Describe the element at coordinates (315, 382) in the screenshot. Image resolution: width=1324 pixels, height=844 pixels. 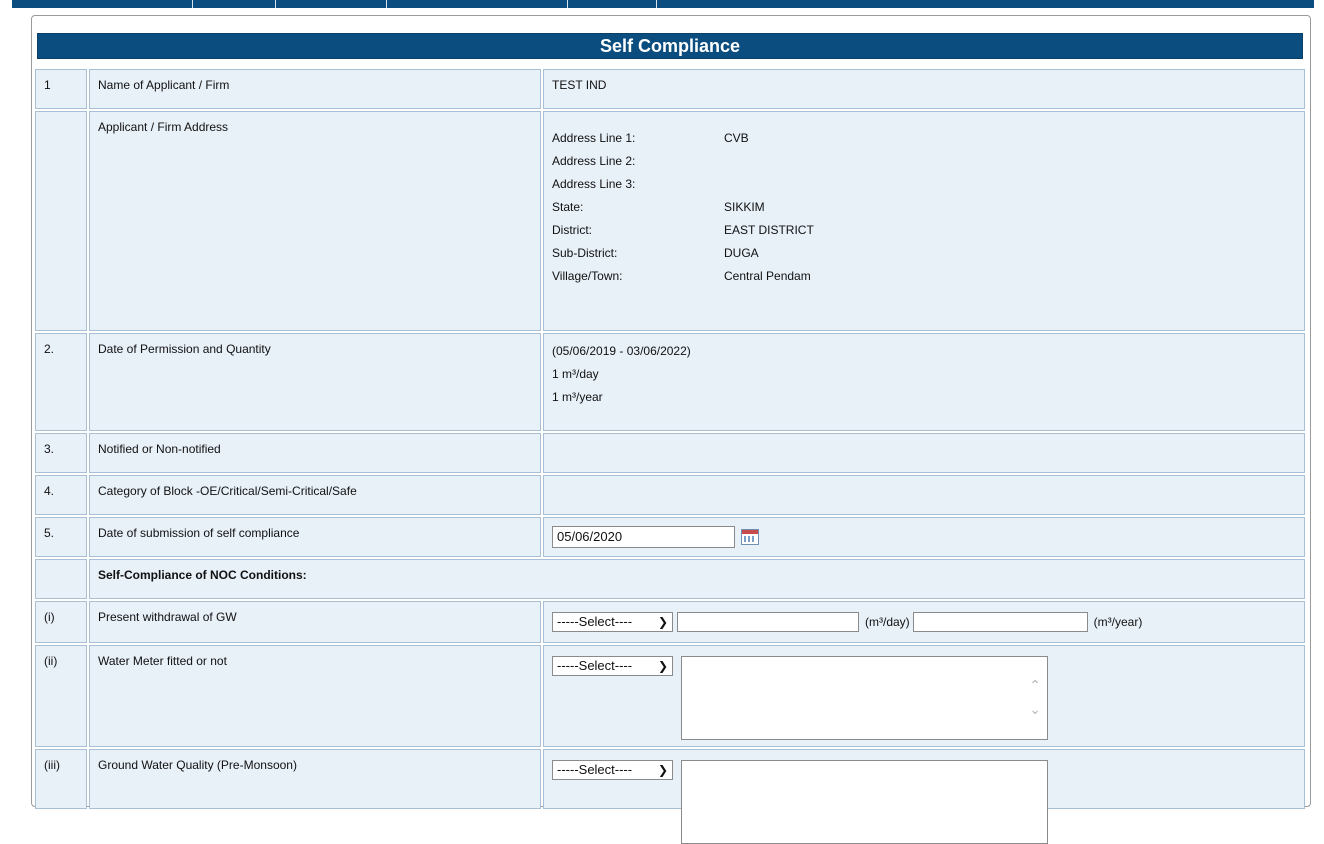
I see `row-label: Date of Permission and Quantity` at that location.